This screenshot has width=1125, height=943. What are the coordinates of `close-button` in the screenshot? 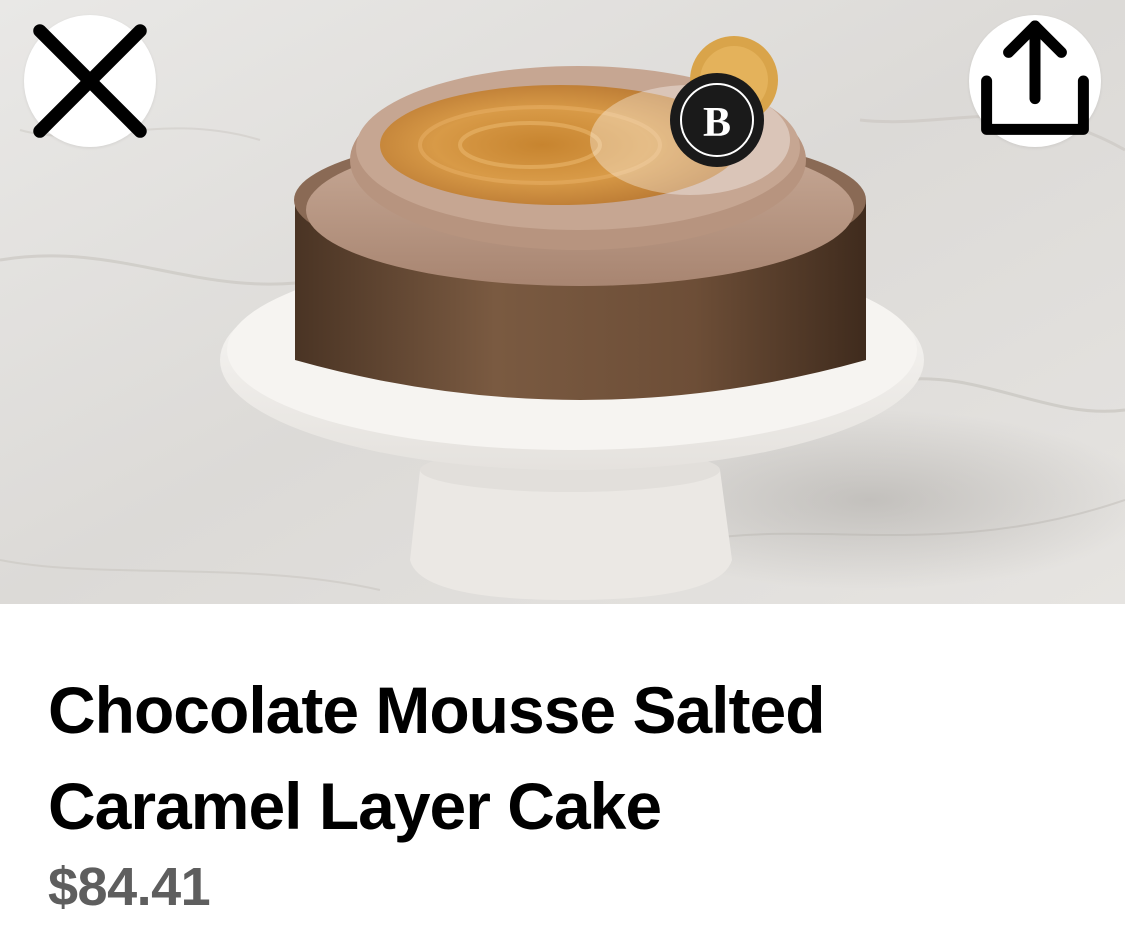 It's located at (90, 81).